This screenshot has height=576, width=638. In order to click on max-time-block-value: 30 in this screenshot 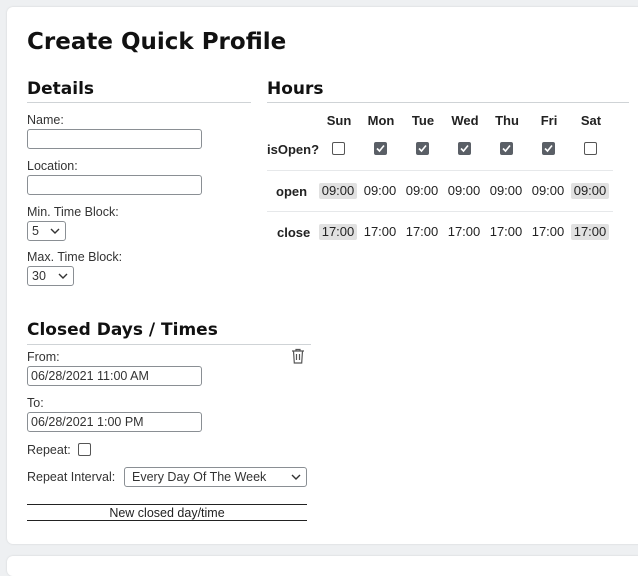, I will do `click(39, 276)`.